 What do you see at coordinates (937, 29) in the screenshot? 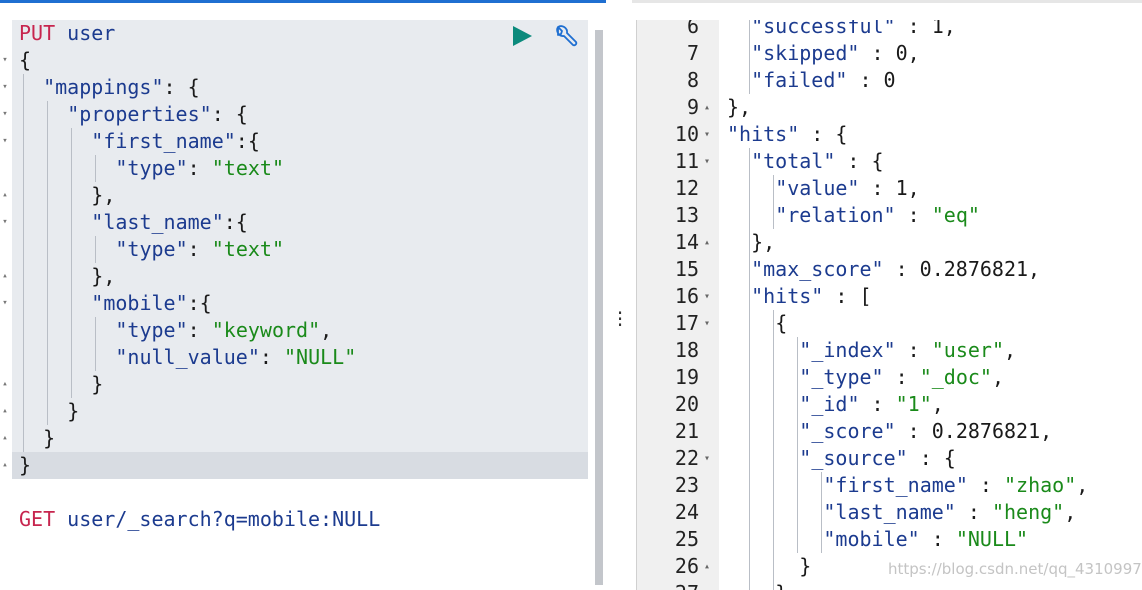
I see `code-token: 1` at bounding box center [937, 29].